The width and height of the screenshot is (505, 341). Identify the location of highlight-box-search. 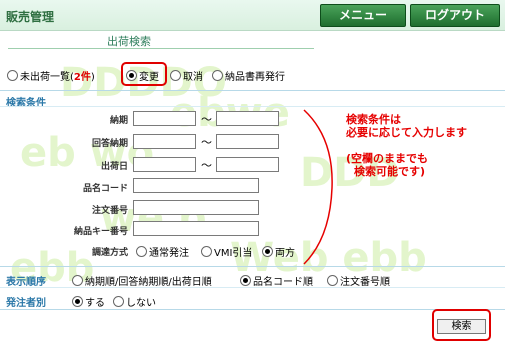
(461, 325).